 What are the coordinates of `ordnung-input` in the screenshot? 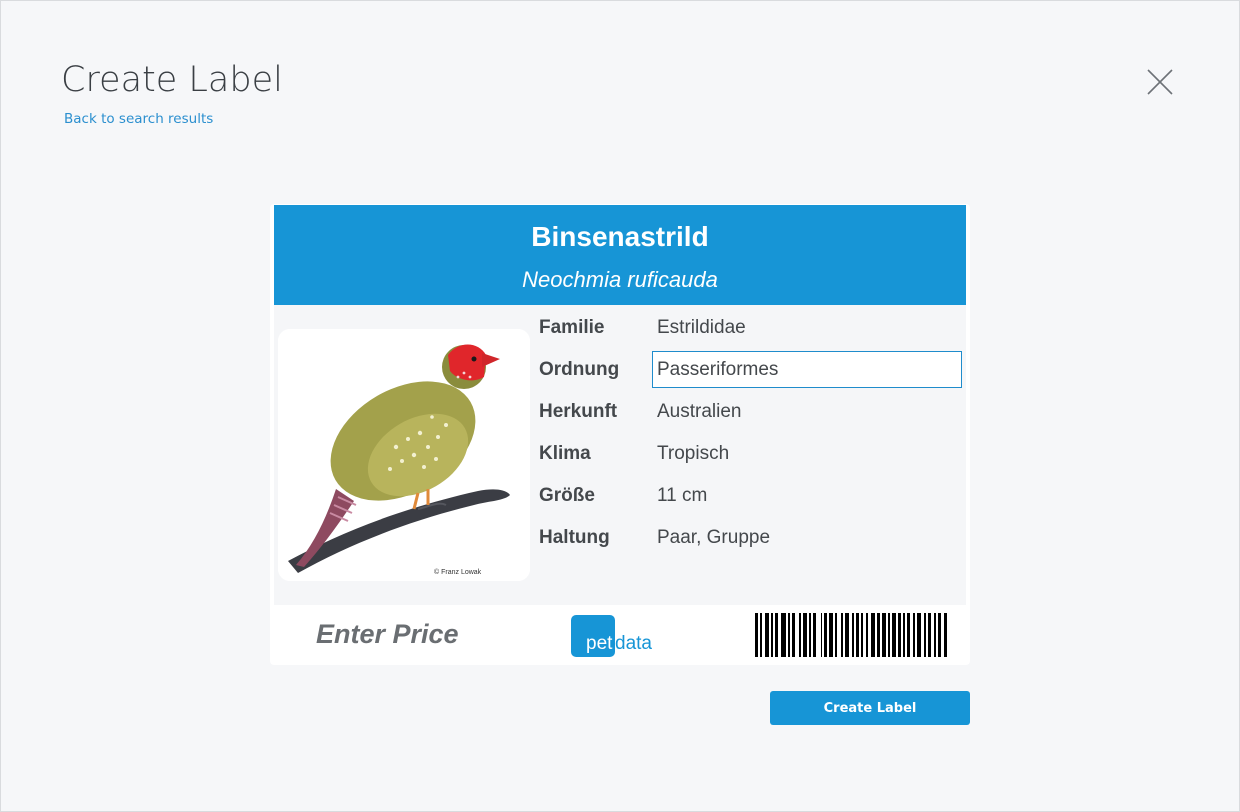 It's located at (807, 369).